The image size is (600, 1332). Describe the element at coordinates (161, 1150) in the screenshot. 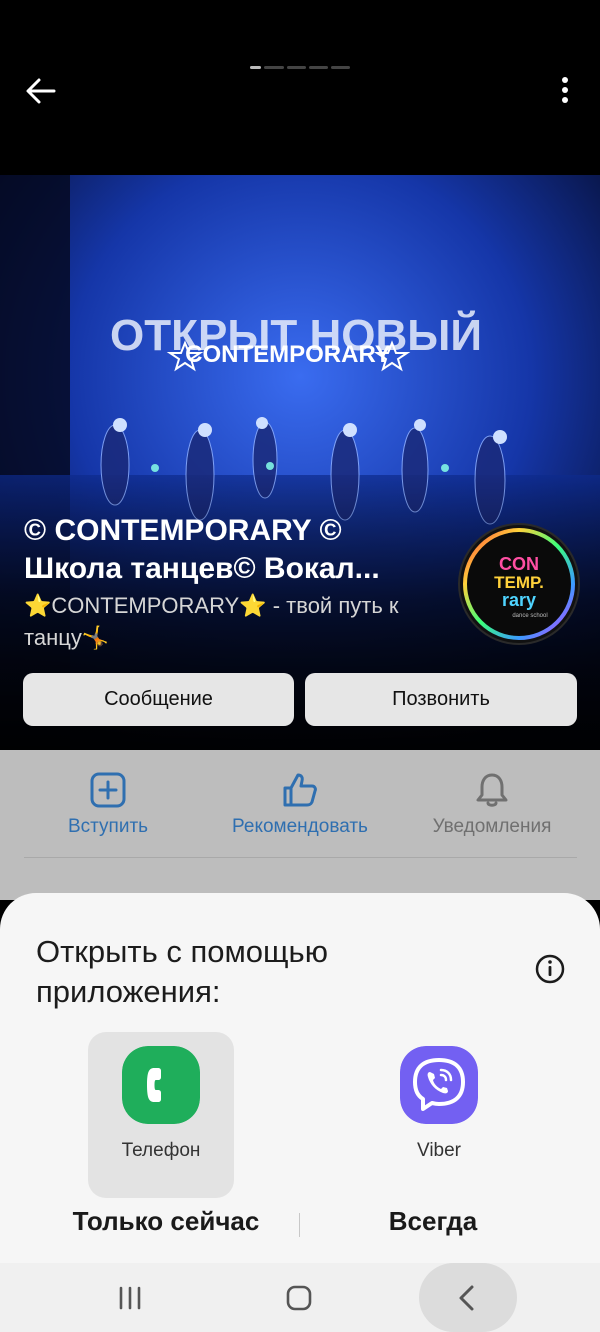

I see `phone-app-label: Телефон` at that location.